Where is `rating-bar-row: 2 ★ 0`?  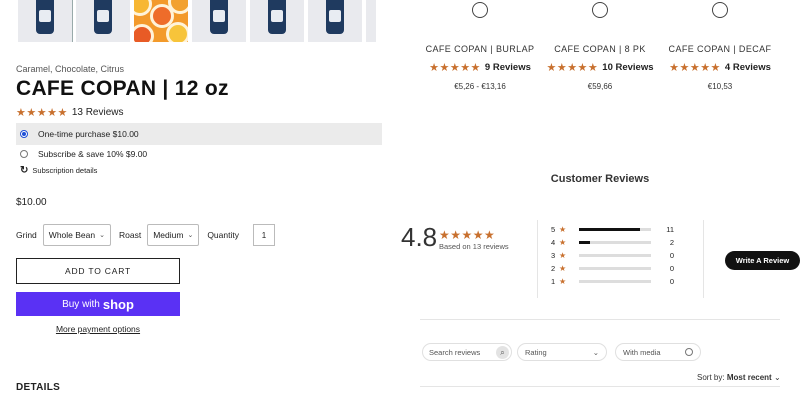 rating-bar-row: 2 ★ 0 is located at coordinates (612, 268).